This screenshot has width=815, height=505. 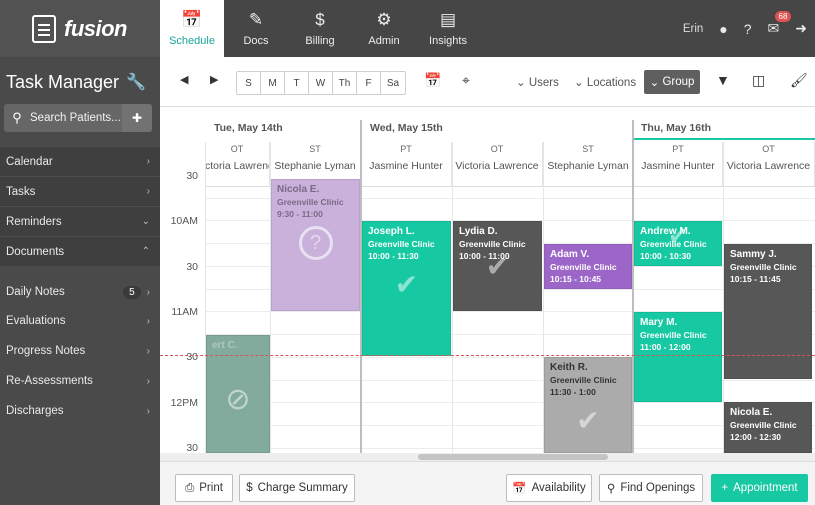 What do you see at coordinates (384, 28) in the screenshot?
I see `tab-admin: ⚙ Admin` at bounding box center [384, 28].